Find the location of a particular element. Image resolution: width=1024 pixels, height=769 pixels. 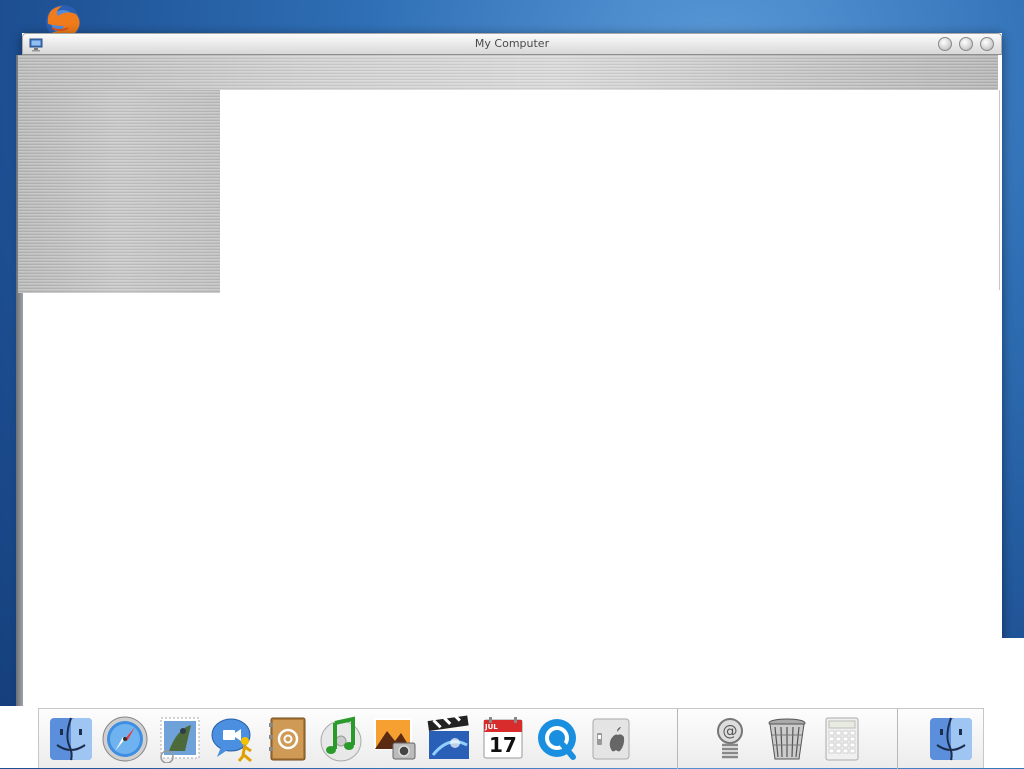

toolbar-area is located at coordinates (508, 72).